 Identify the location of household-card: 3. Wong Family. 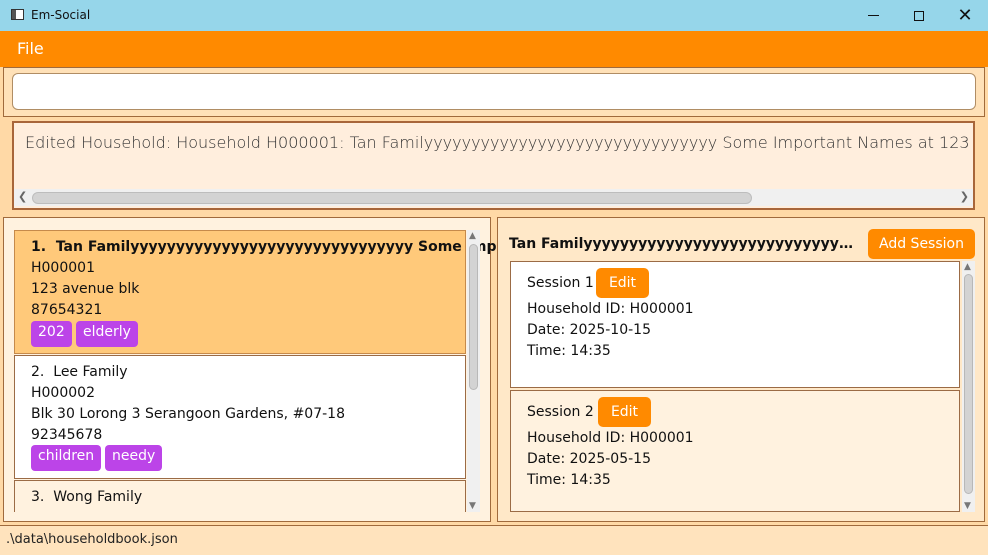
(240, 496).